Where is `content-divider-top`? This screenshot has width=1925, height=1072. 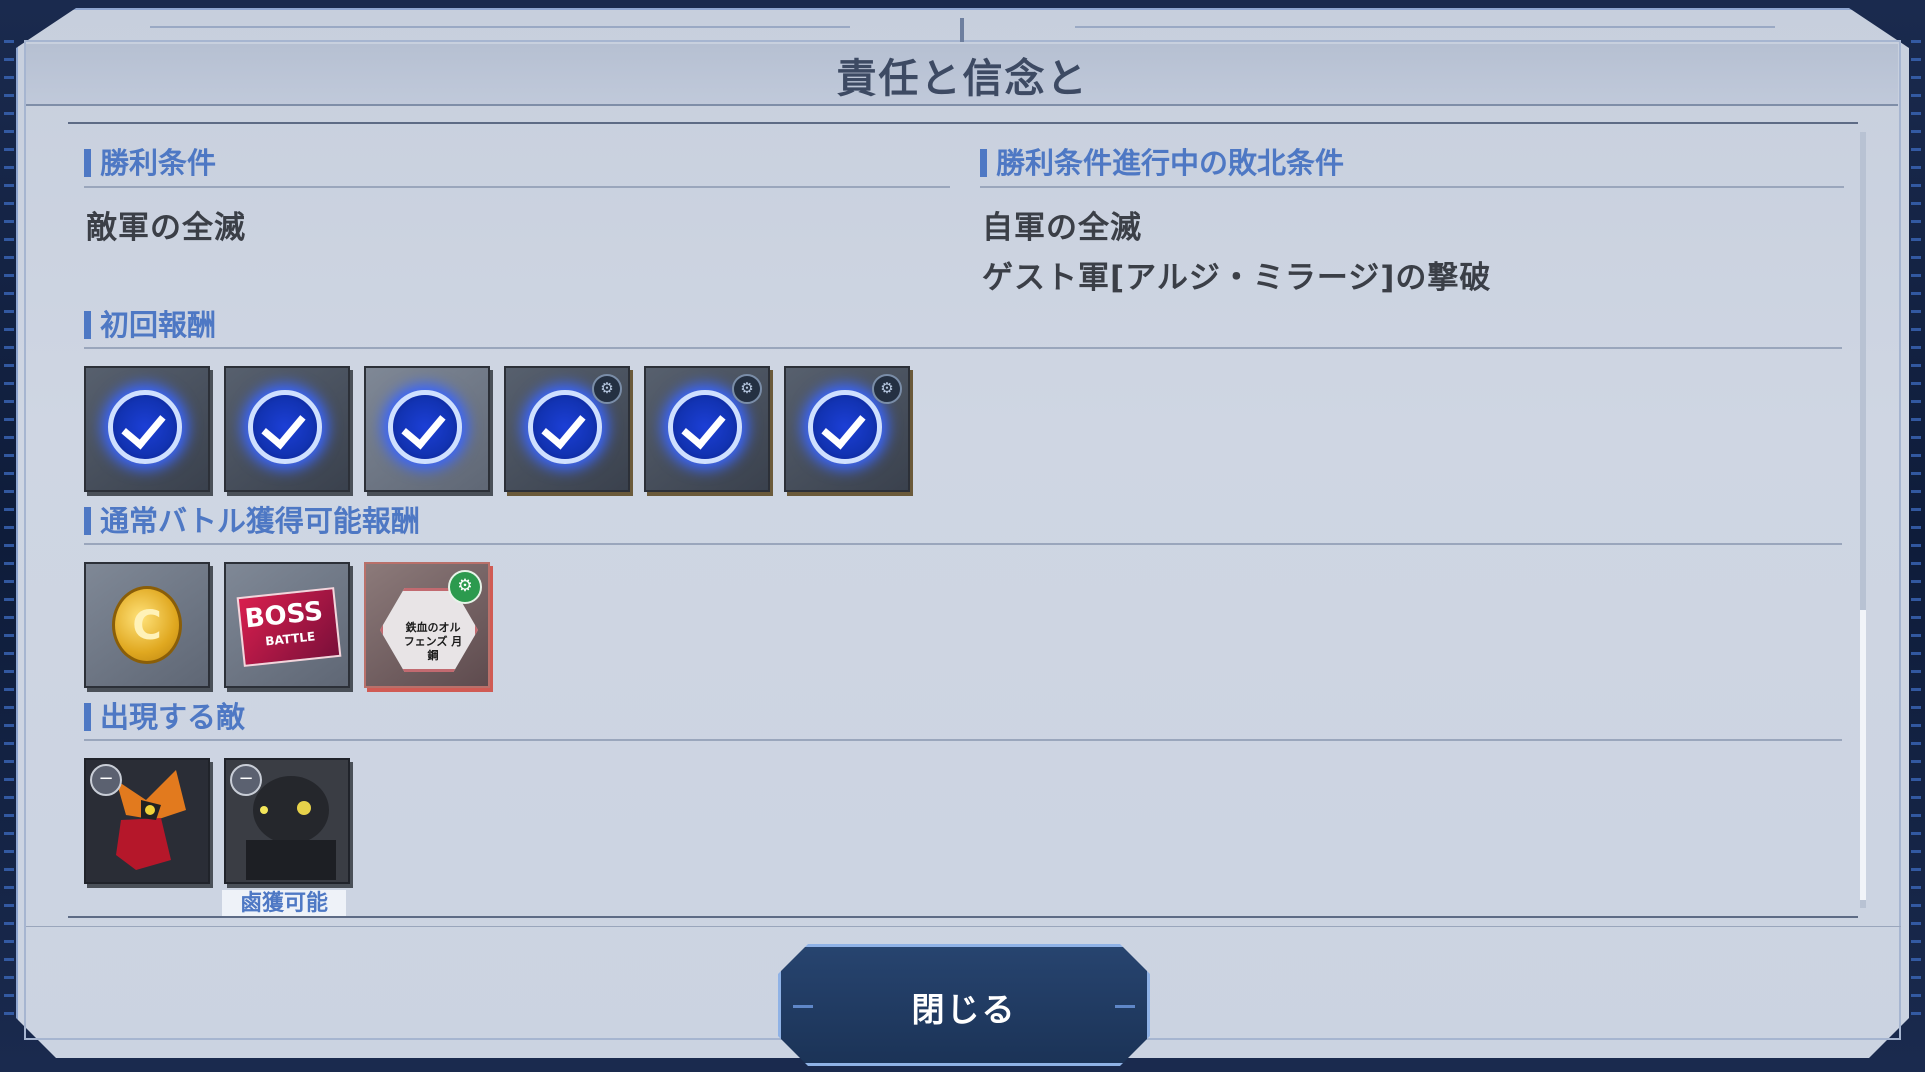
content-divider-top is located at coordinates (963, 123).